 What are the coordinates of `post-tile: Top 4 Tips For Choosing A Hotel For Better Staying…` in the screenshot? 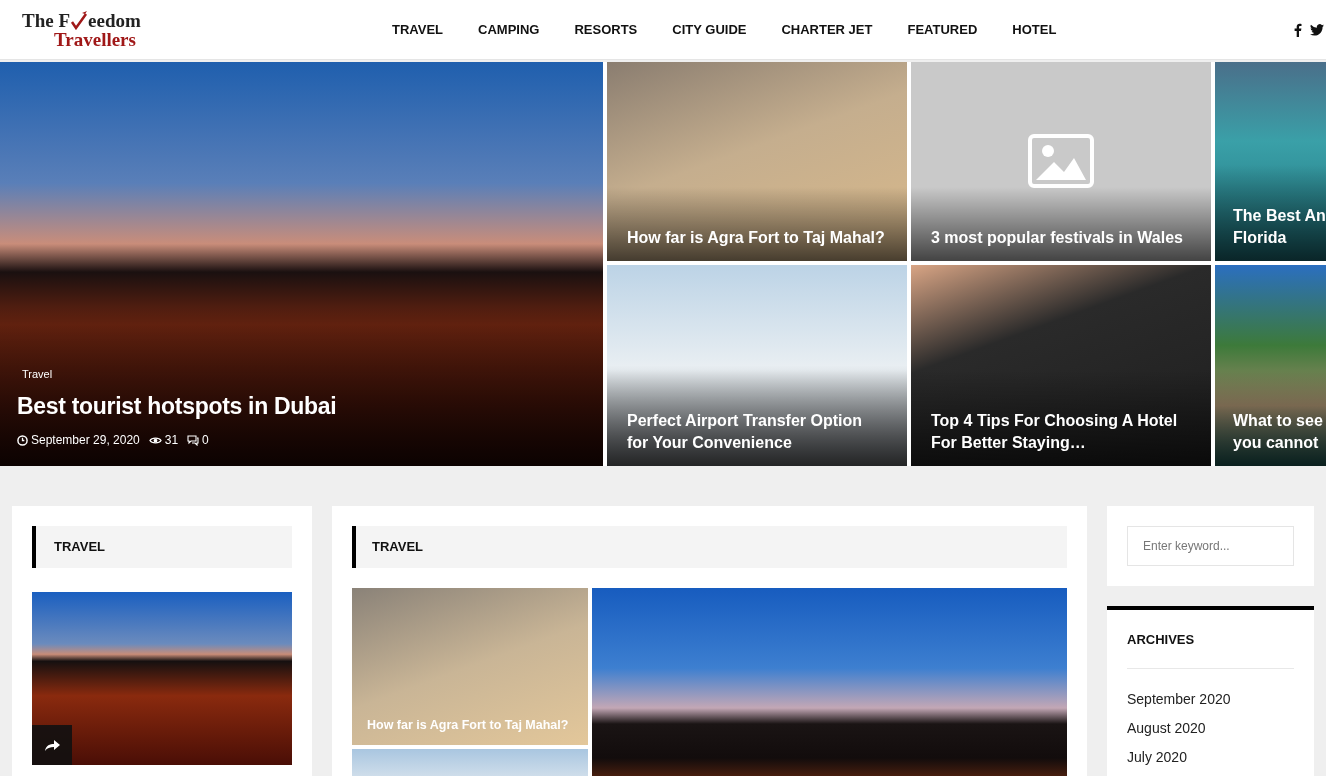 It's located at (1061, 365).